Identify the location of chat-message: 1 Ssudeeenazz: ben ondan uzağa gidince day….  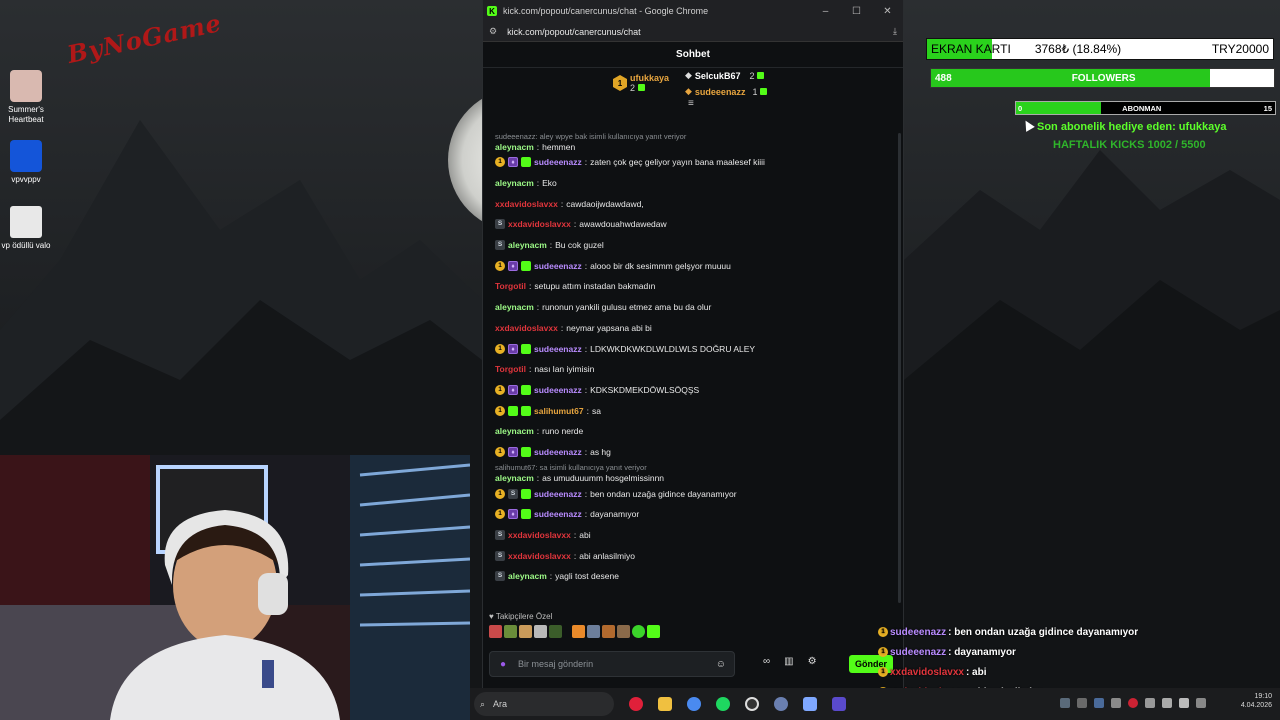
(699, 493).